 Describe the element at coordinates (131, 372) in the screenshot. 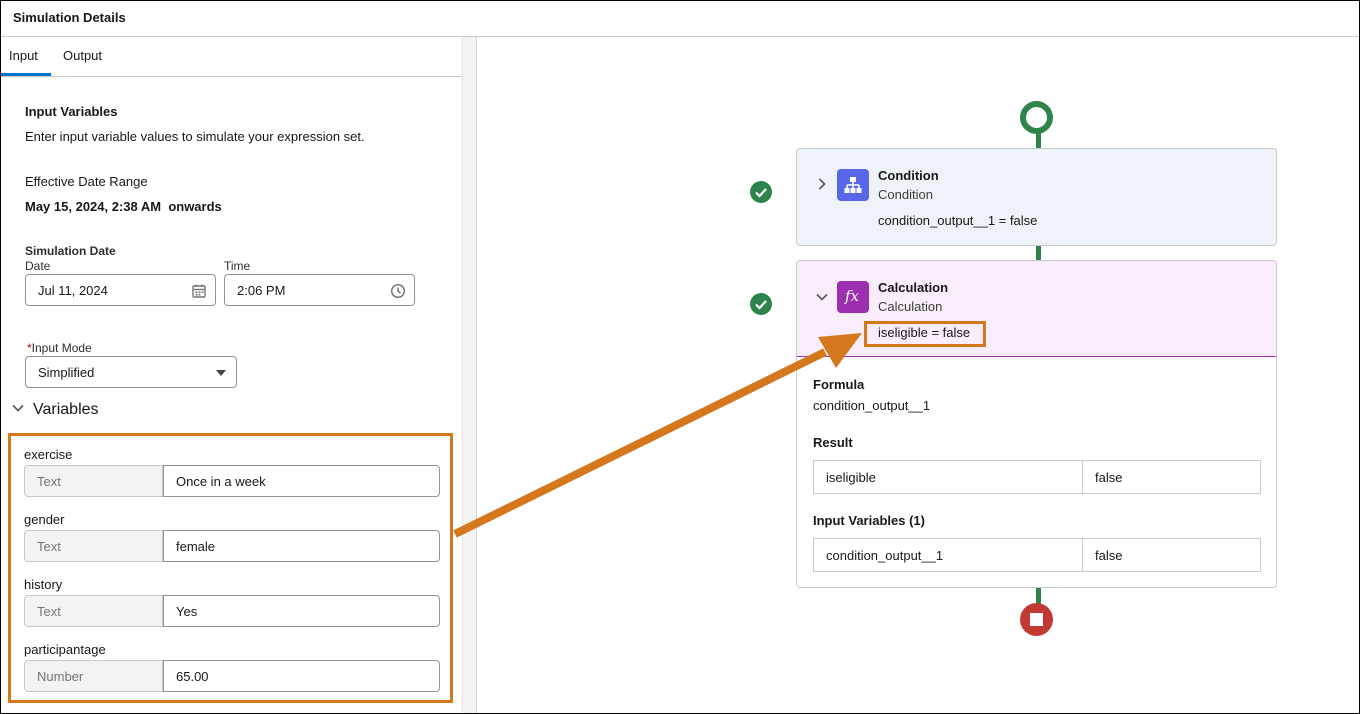

I see `input-mode-select: Simplified` at that location.